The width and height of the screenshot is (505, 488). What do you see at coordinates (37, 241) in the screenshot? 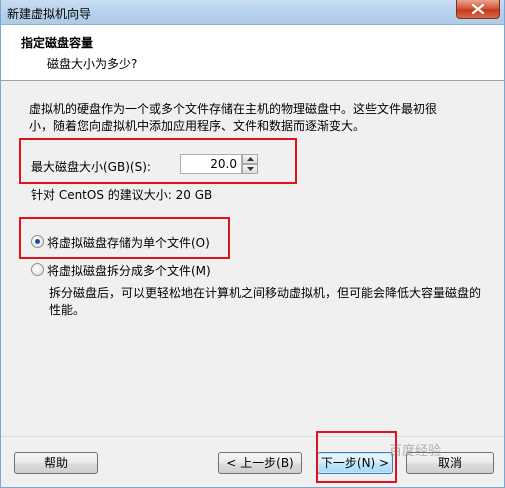
I see `single-file-radio` at bounding box center [37, 241].